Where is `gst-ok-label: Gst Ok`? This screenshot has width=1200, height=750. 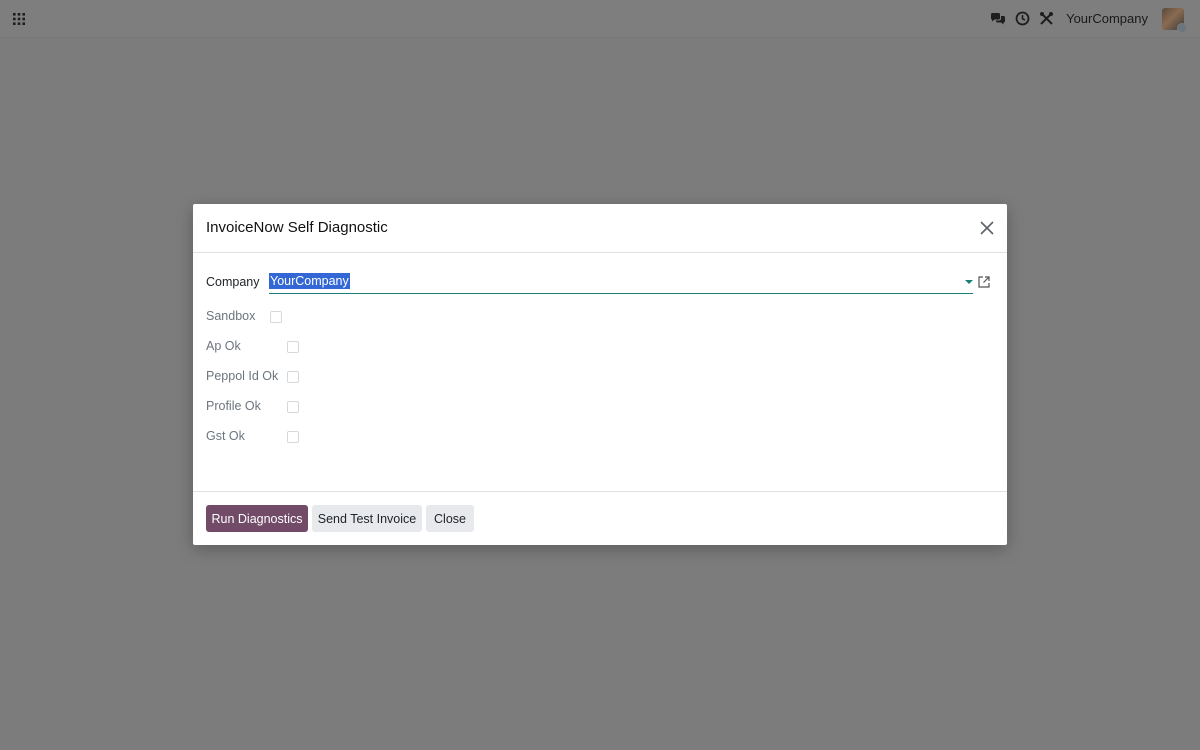
gst-ok-label: Gst Ok is located at coordinates (225, 436).